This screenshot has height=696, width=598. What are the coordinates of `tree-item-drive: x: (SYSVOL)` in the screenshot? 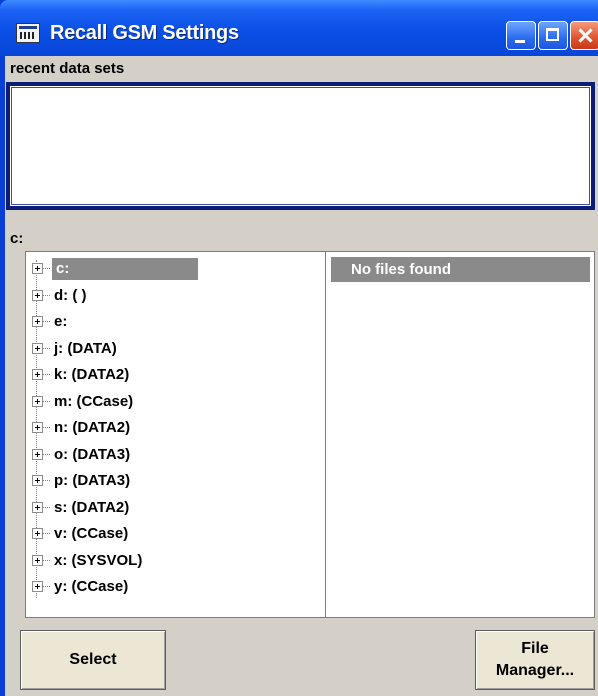 It's located at (175, 561).